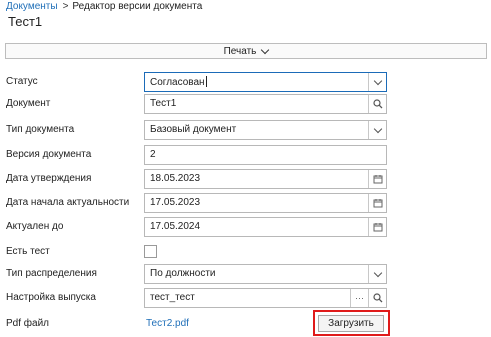  I want to click on doc-version-input: 2, so click(265, 155).